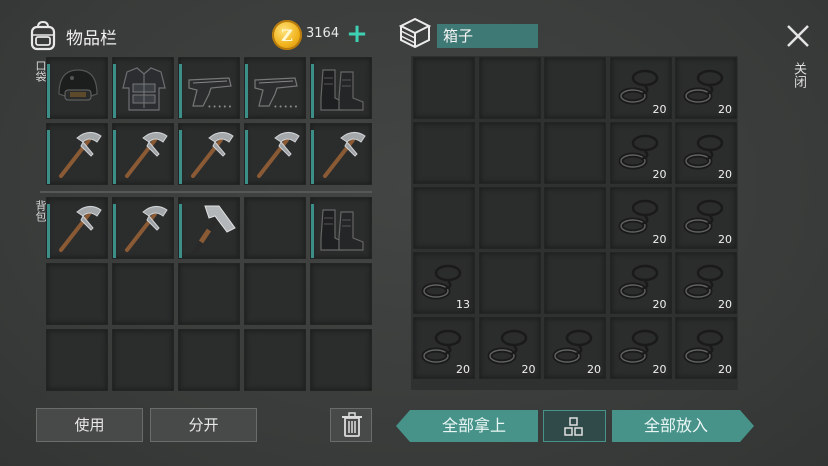 This screenshot has width=828, height=466. I want to click on section-divider, so click(206, 192).